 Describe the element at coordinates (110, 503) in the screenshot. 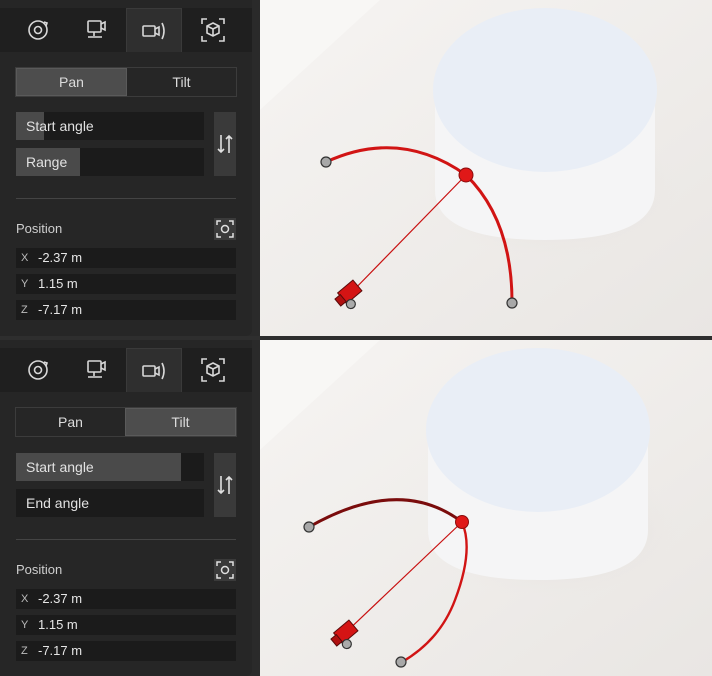

I see `end-angle-slider: End angle` at that location.